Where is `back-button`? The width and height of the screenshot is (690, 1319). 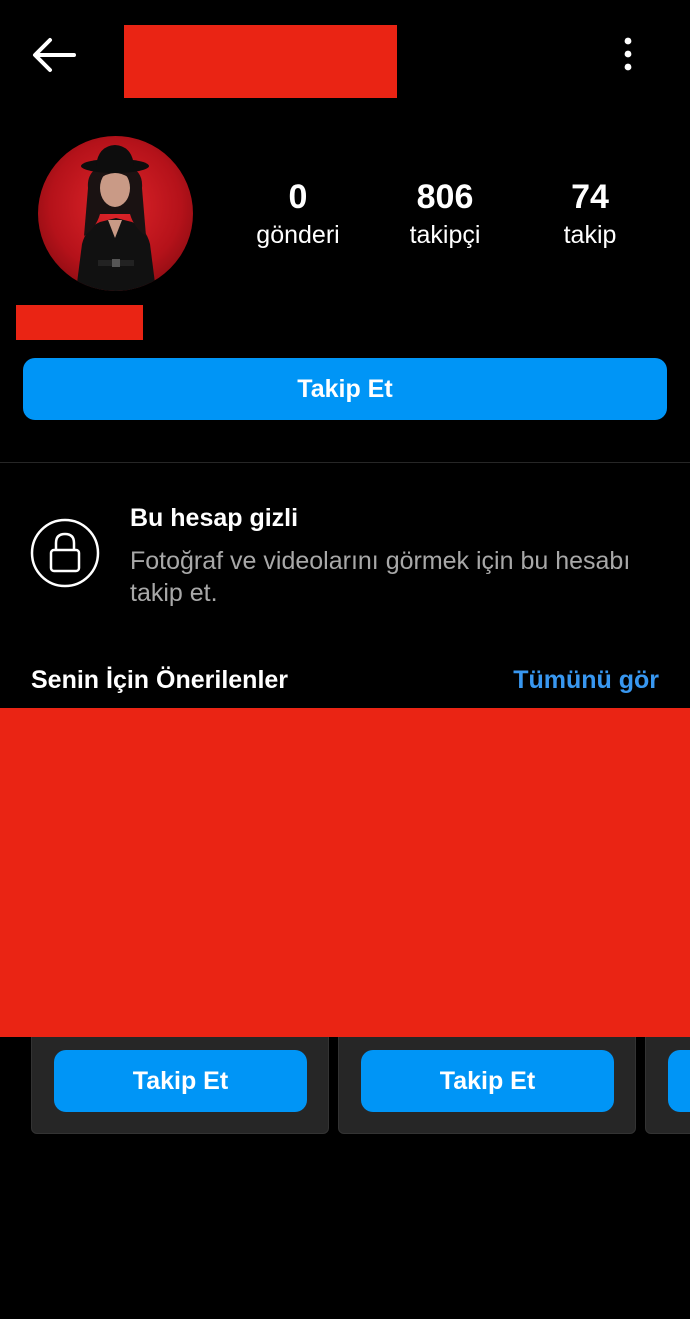
back-button is located at coordinates (54, 55).